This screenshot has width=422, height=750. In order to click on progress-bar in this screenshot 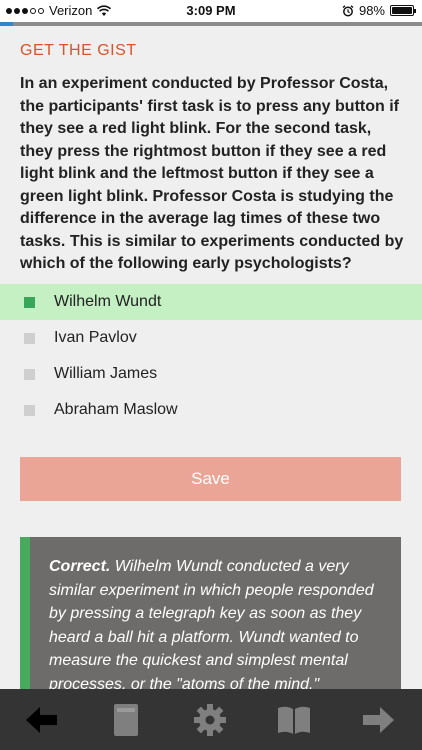, I will do `click(211, 24)`.